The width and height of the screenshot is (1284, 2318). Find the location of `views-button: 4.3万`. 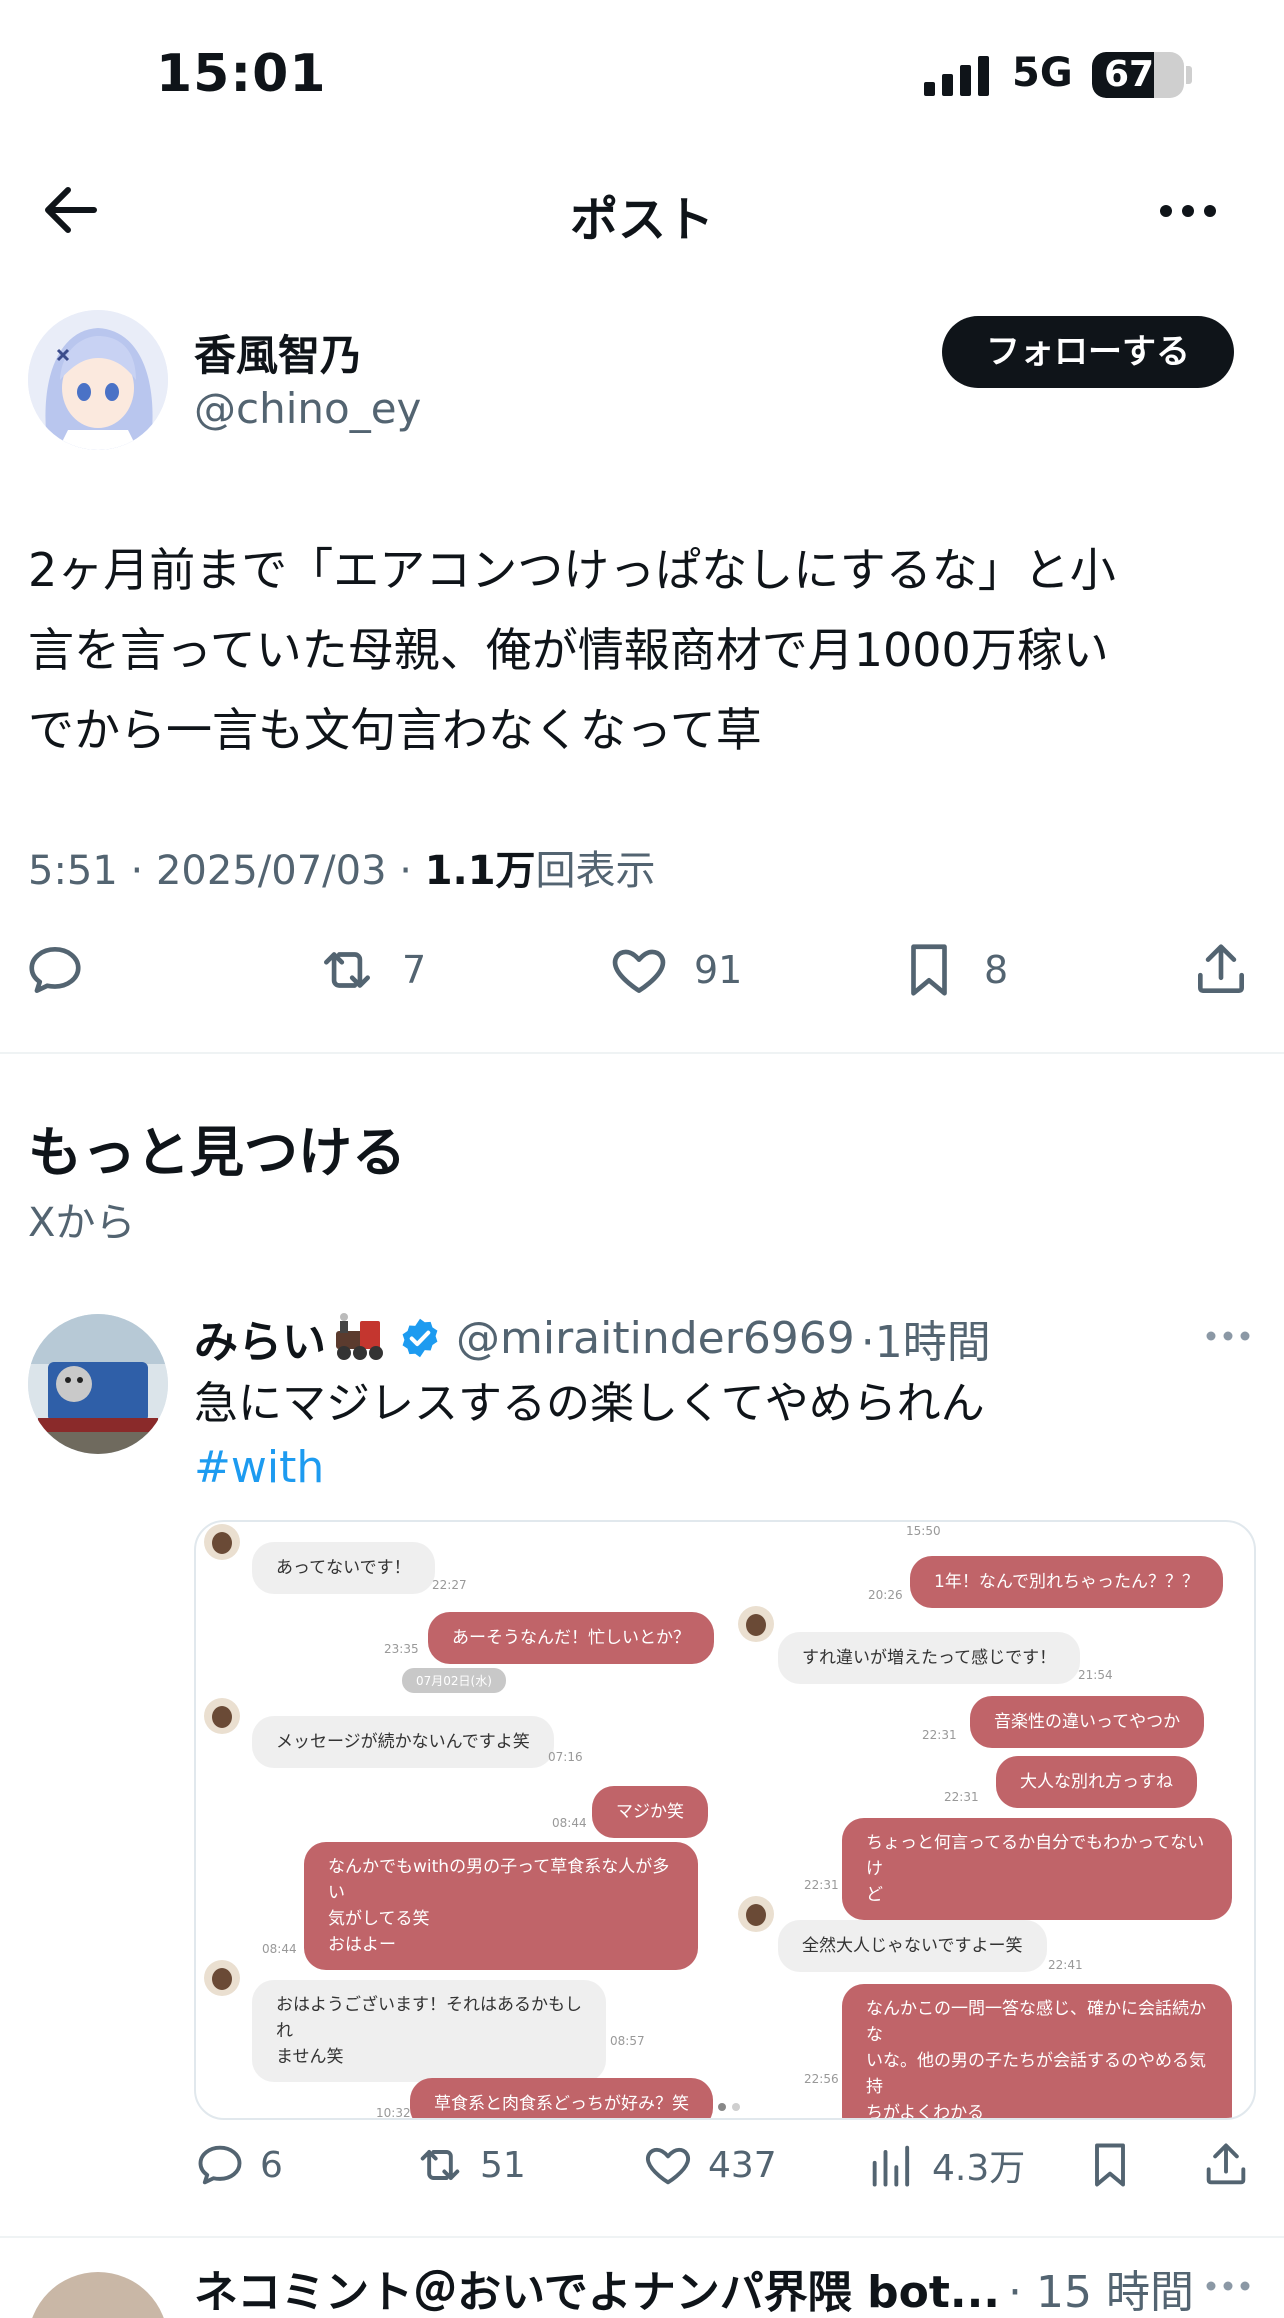

views-button: 4.3万 is located at coordinates (945, 2165).